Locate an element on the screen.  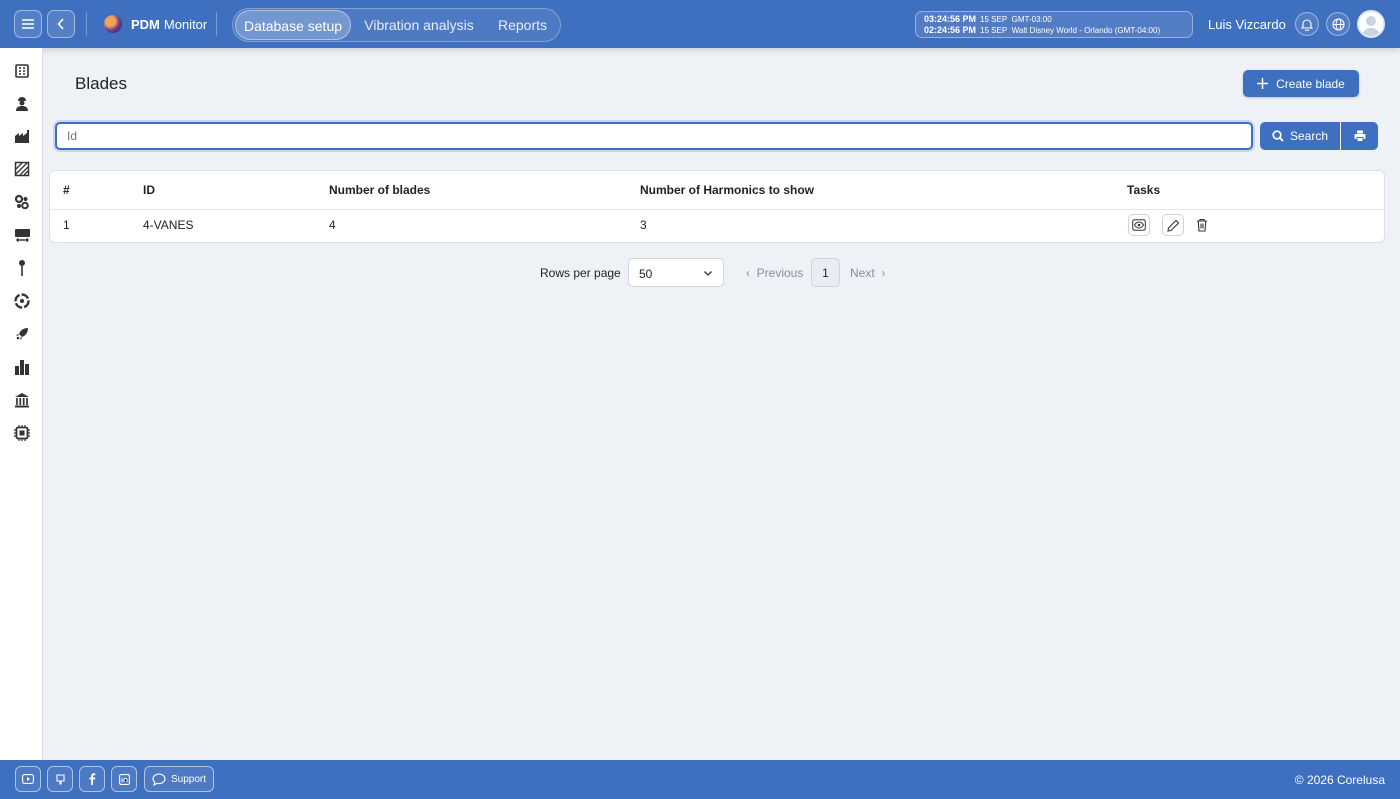
sidebar-item-launch is located at coordinates (22, 334).